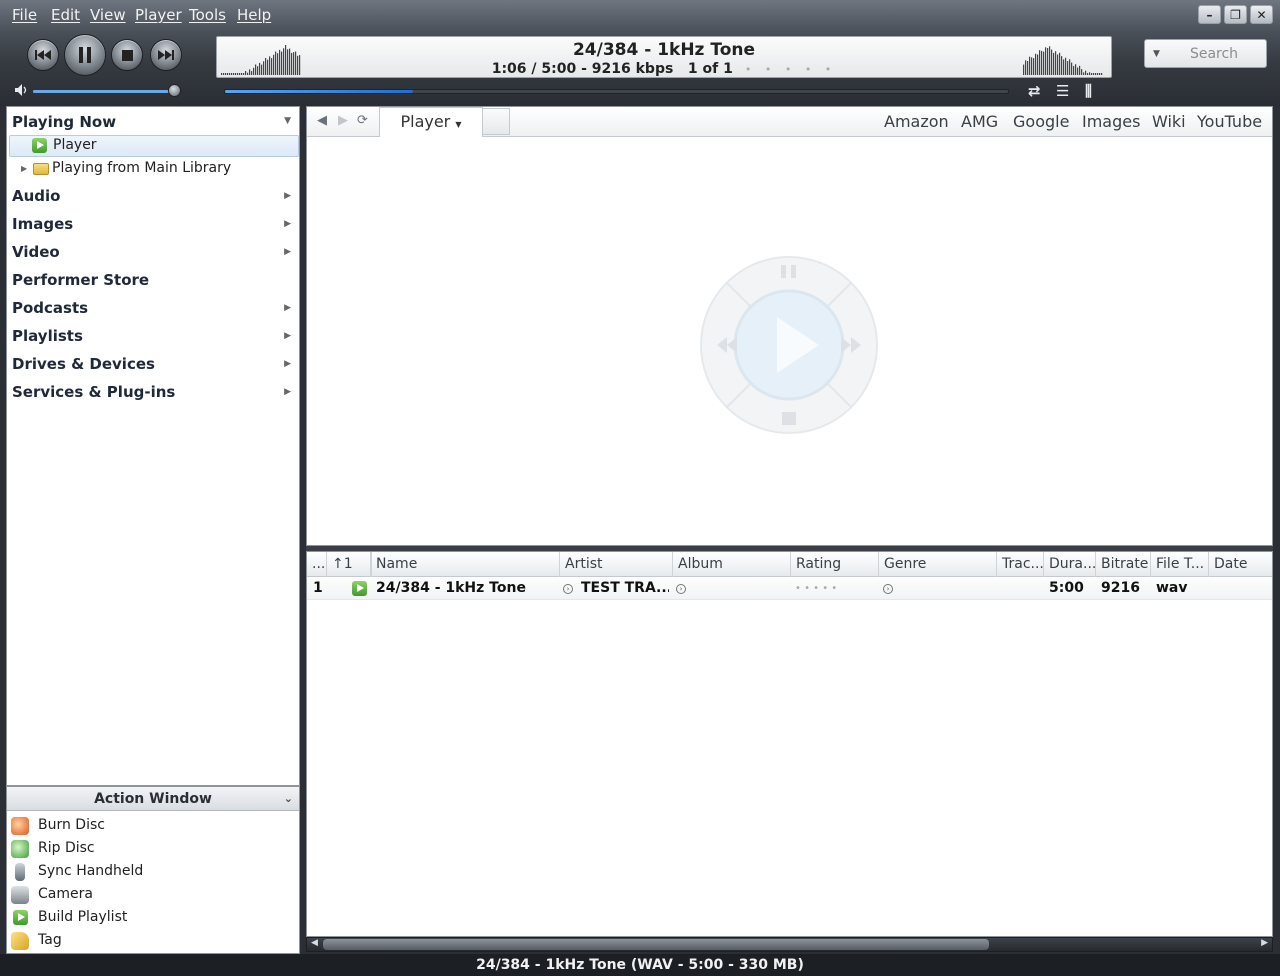 The width and height of the screenshot is (1280, 976). I want to click on tree-section-performer-store: Performer Store, so click(80, 280).